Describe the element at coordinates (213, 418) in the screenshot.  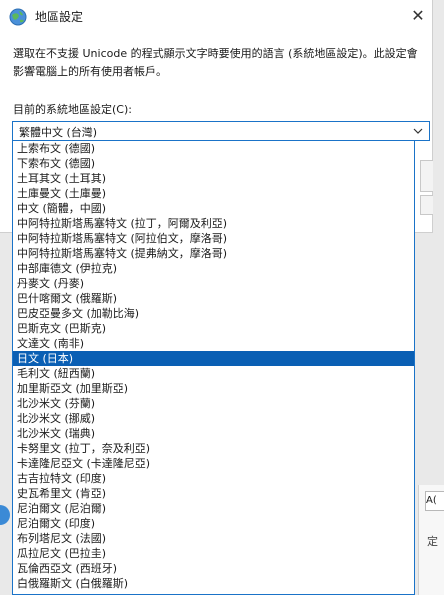
I see `locale-option: 北沙米文 (挪威)` at that location.